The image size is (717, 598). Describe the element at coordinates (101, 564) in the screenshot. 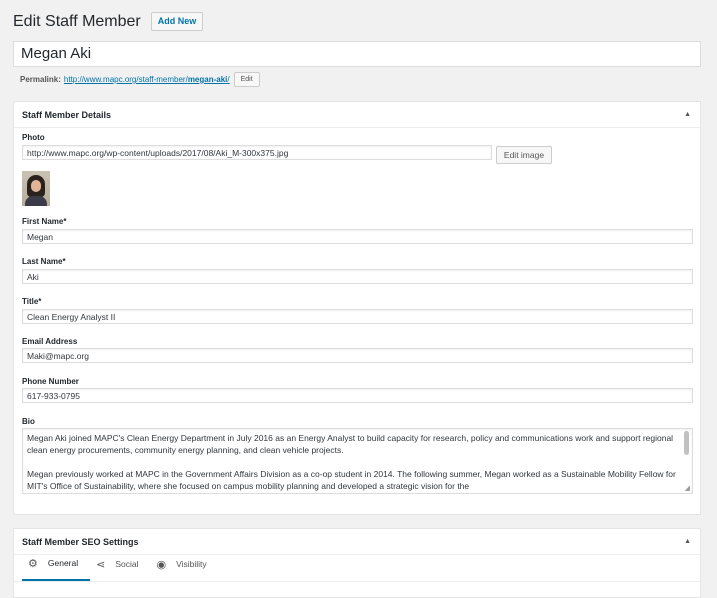

I see `share-icon: ⋖` at that location.